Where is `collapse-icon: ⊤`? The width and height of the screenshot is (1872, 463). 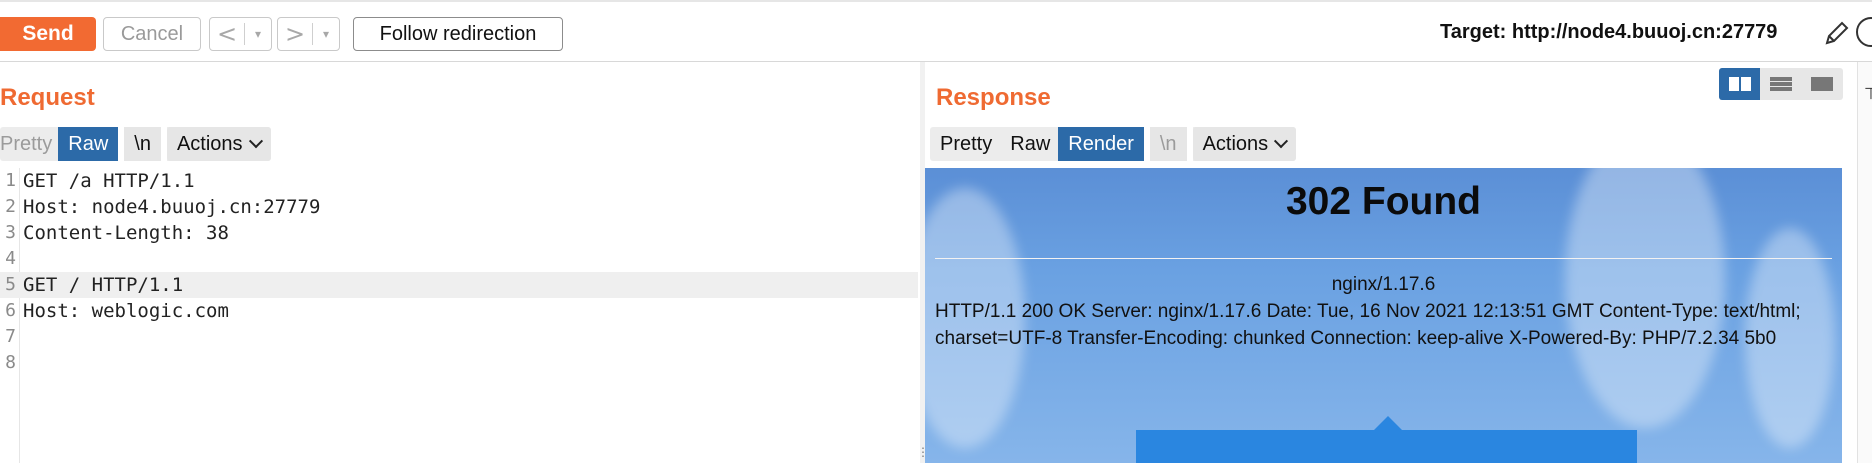
collapse-icon: ⊤ is located at coordinates (1868, 94).